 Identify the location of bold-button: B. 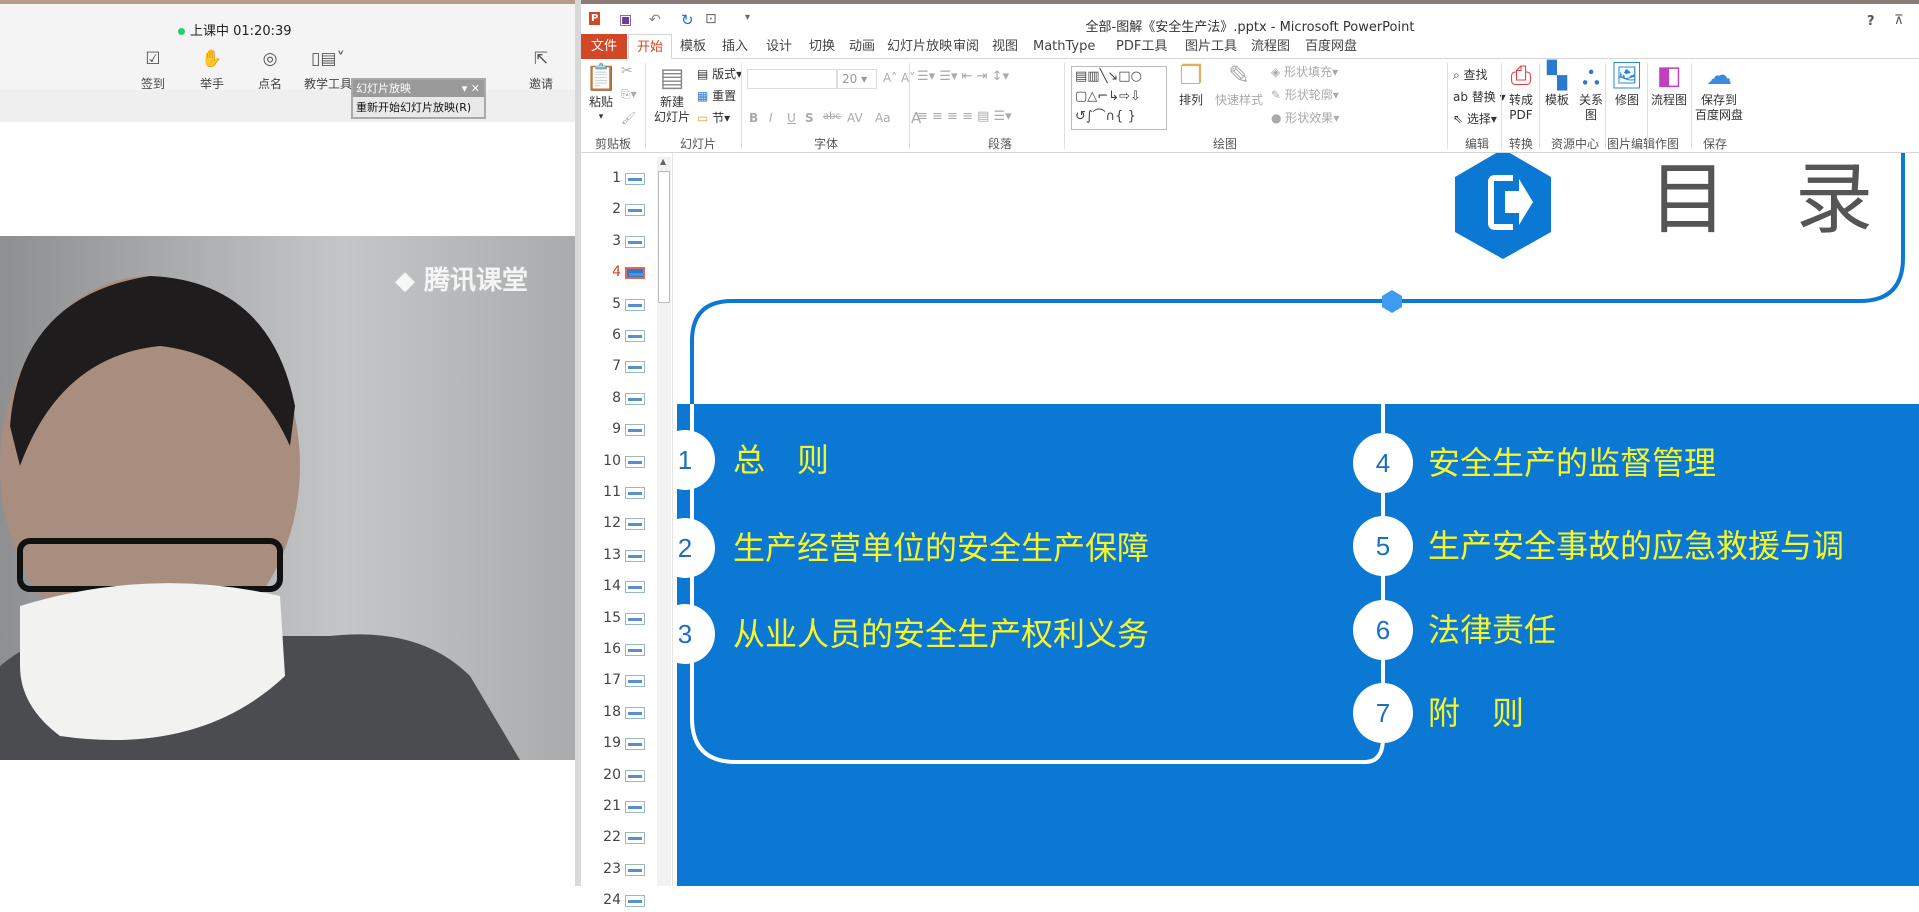
(753, 118).